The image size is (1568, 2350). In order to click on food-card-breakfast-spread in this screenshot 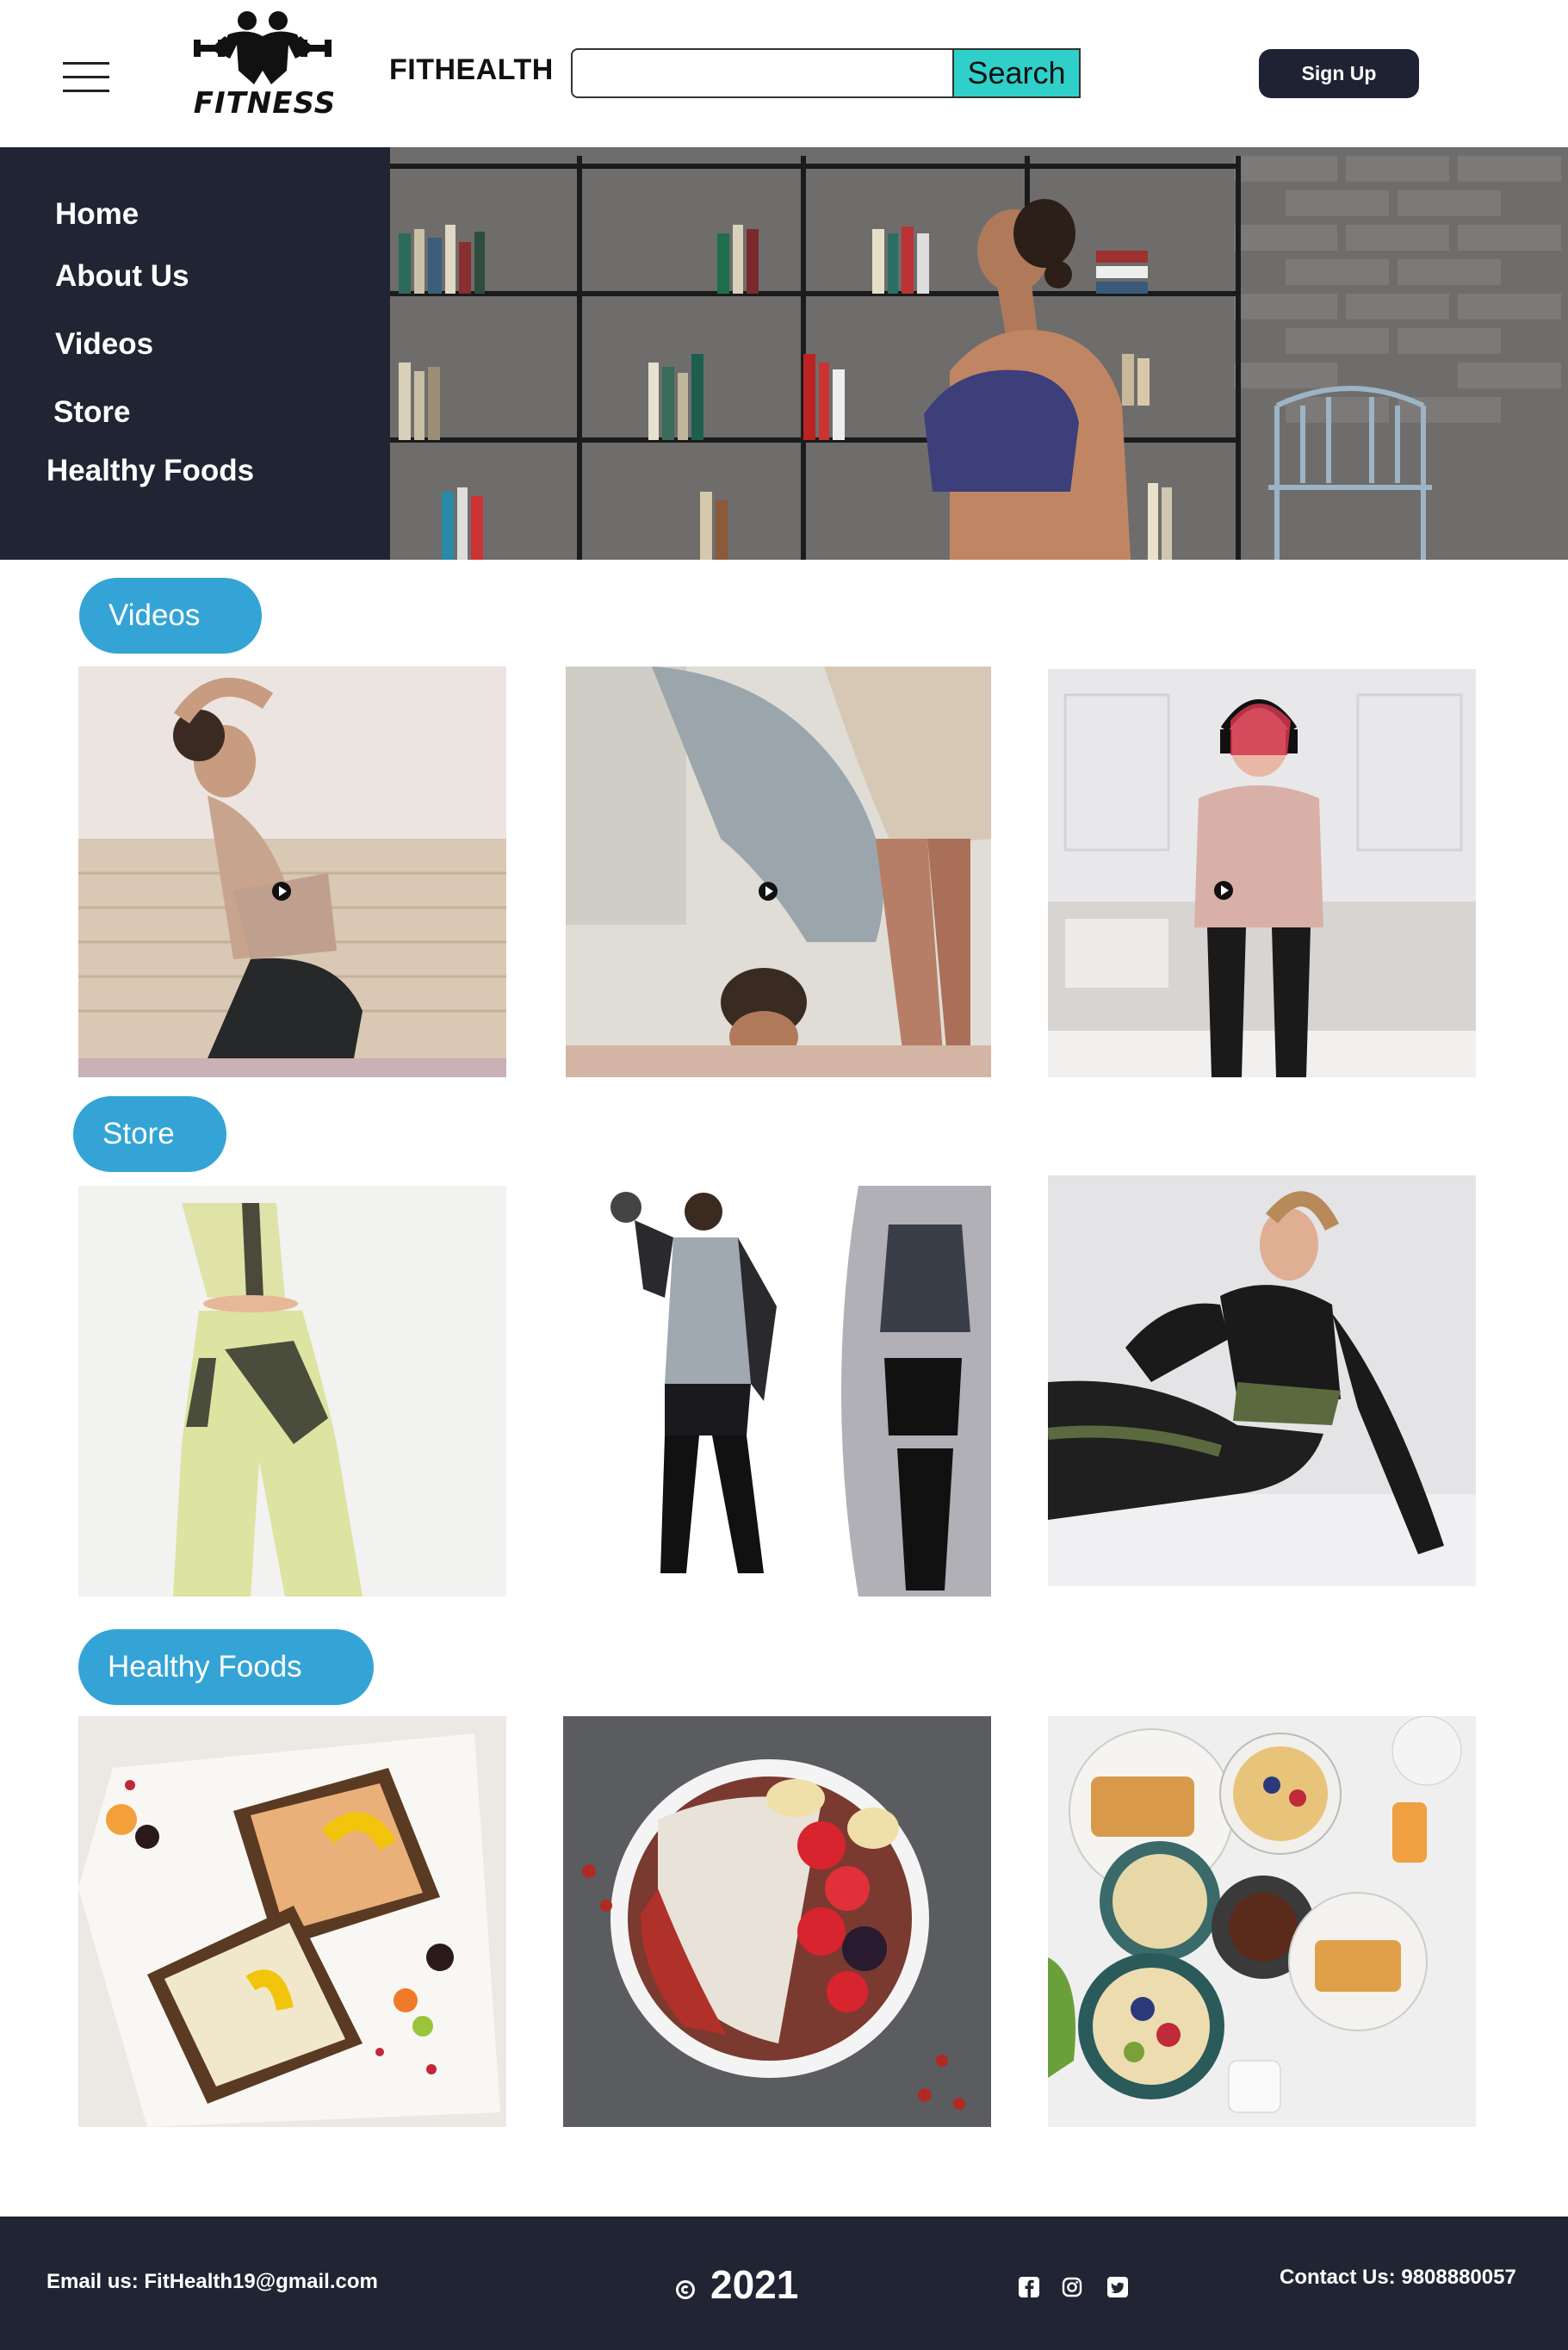, I will do `click(1262, 1921)`.